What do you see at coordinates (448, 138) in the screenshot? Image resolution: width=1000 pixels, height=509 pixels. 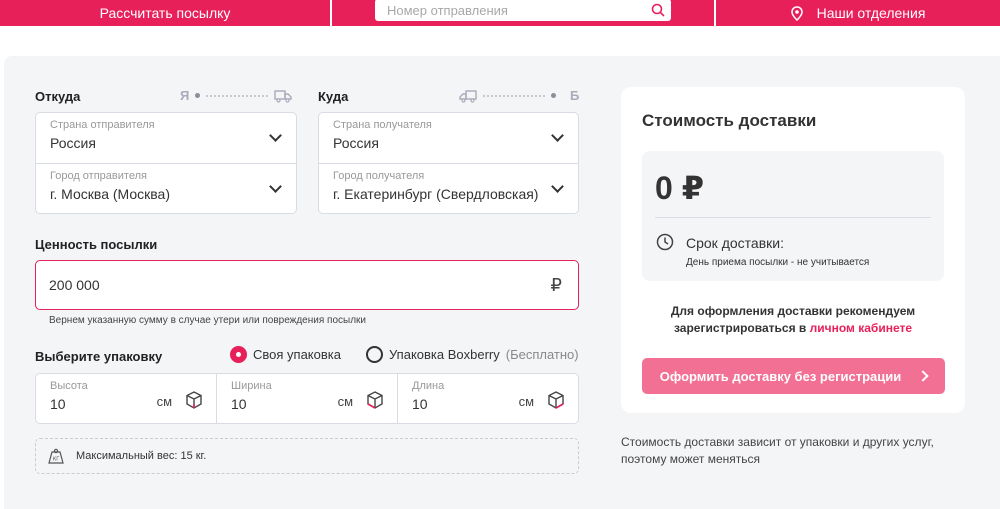 I see `recipient-country-select: Страна получателя Россия` at bounding box center [448, 138].